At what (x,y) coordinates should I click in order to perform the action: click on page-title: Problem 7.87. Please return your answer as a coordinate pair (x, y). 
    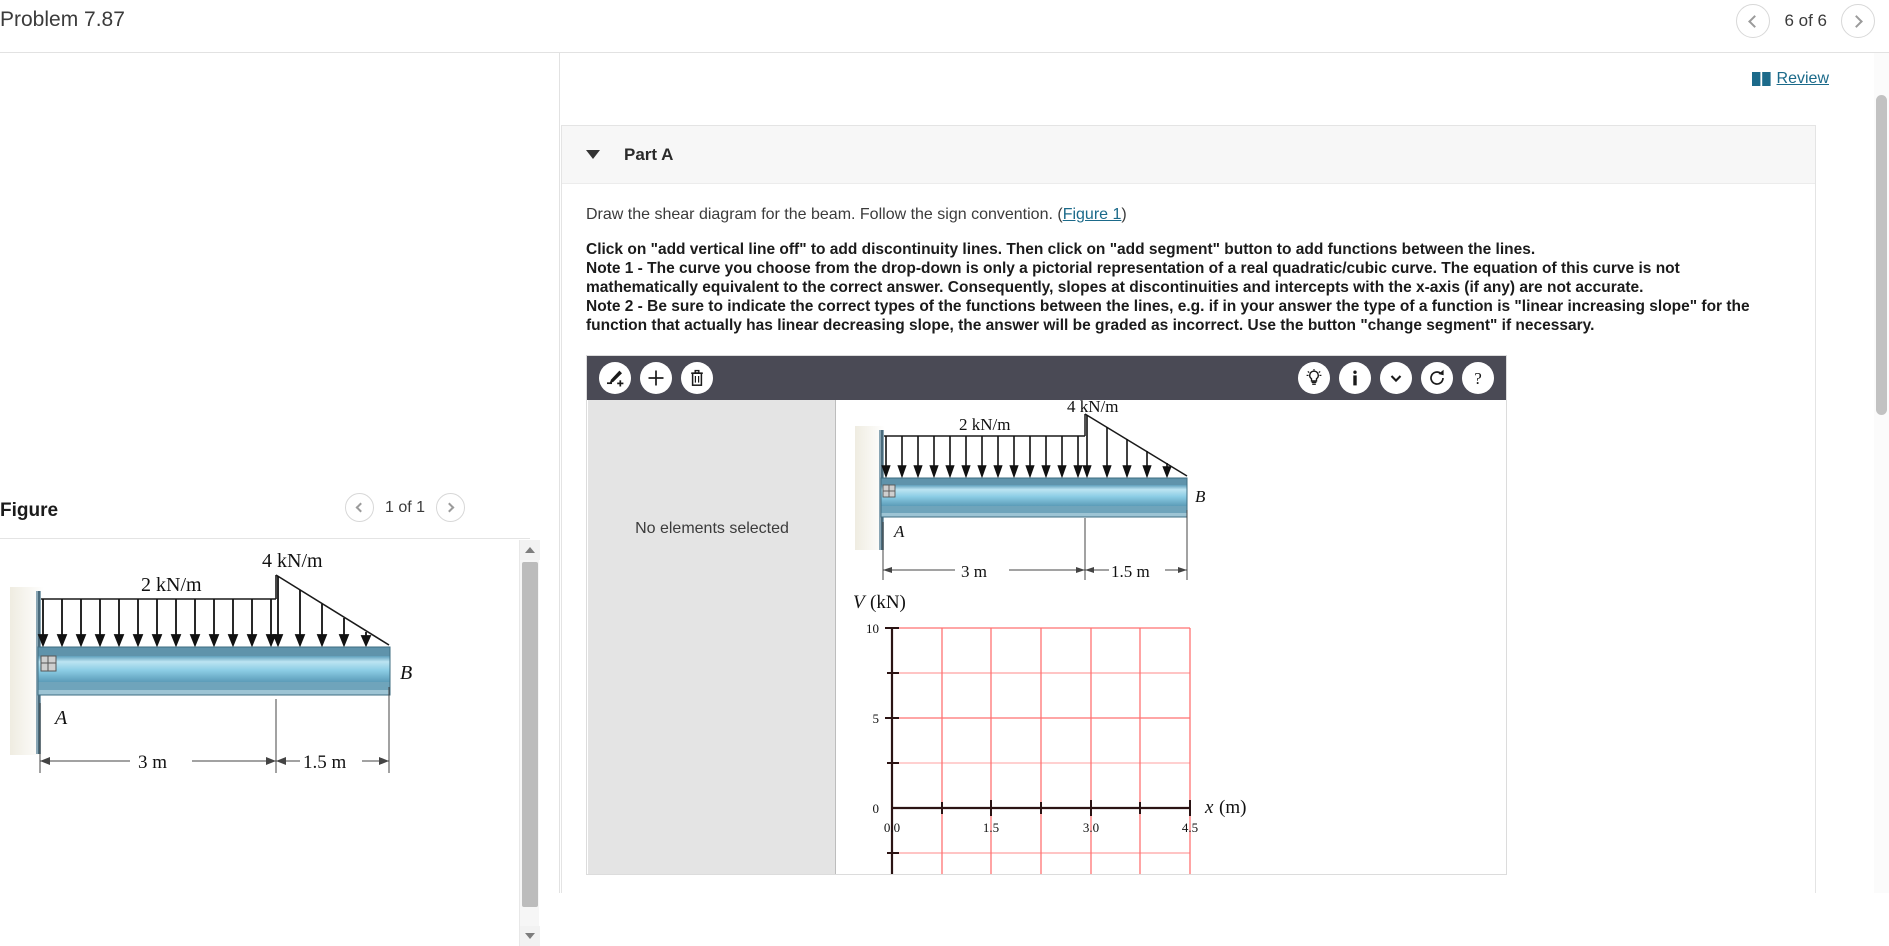
    Looking at the image, I should click on (62, 19).